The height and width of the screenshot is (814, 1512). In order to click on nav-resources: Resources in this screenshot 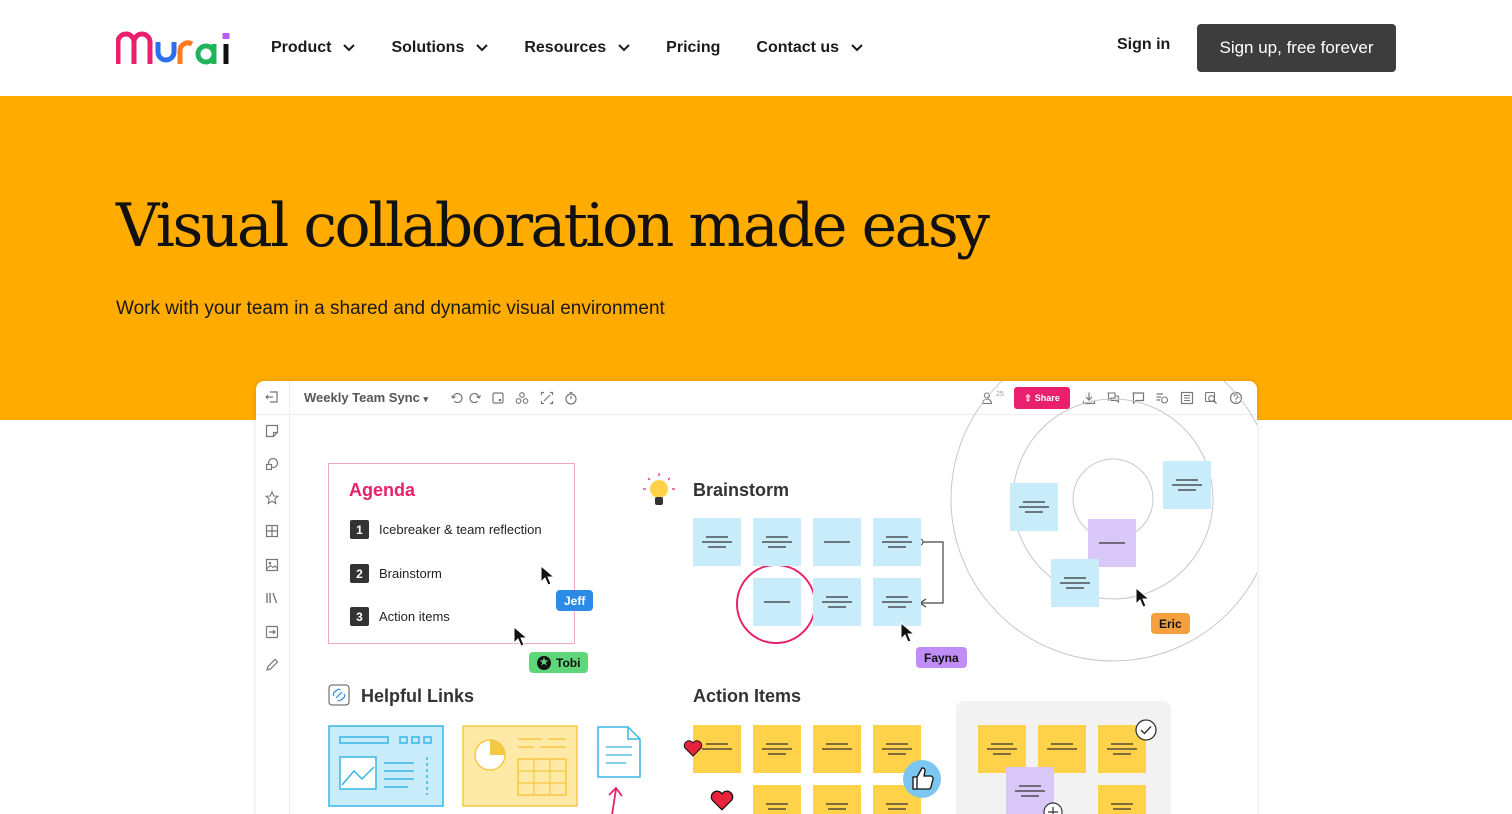, I will do `click(577, 48)`.